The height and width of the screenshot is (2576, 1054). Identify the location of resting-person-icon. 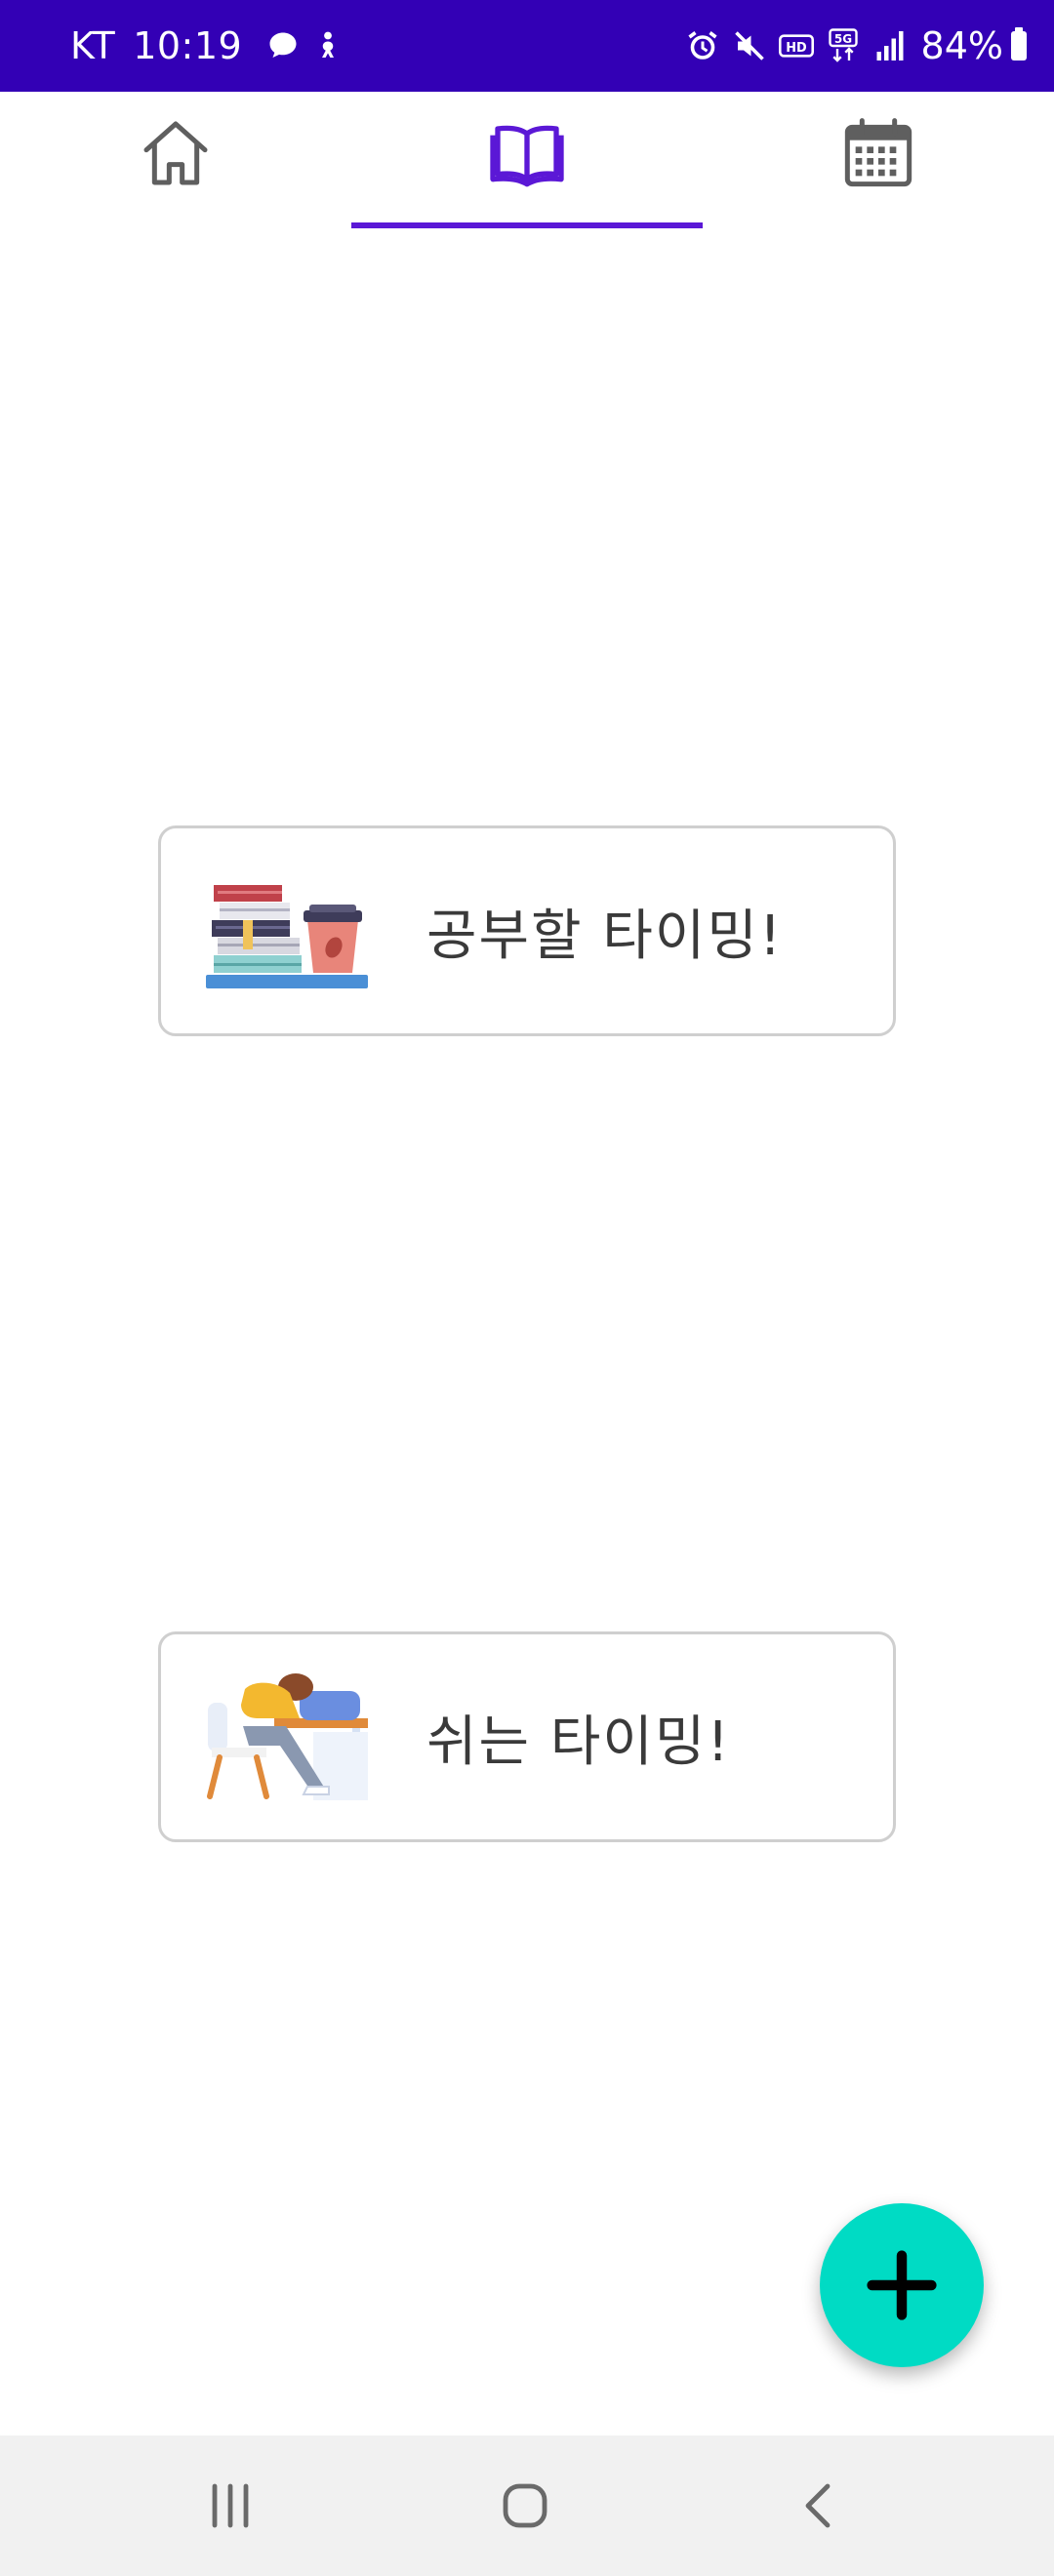
(287, 1736).